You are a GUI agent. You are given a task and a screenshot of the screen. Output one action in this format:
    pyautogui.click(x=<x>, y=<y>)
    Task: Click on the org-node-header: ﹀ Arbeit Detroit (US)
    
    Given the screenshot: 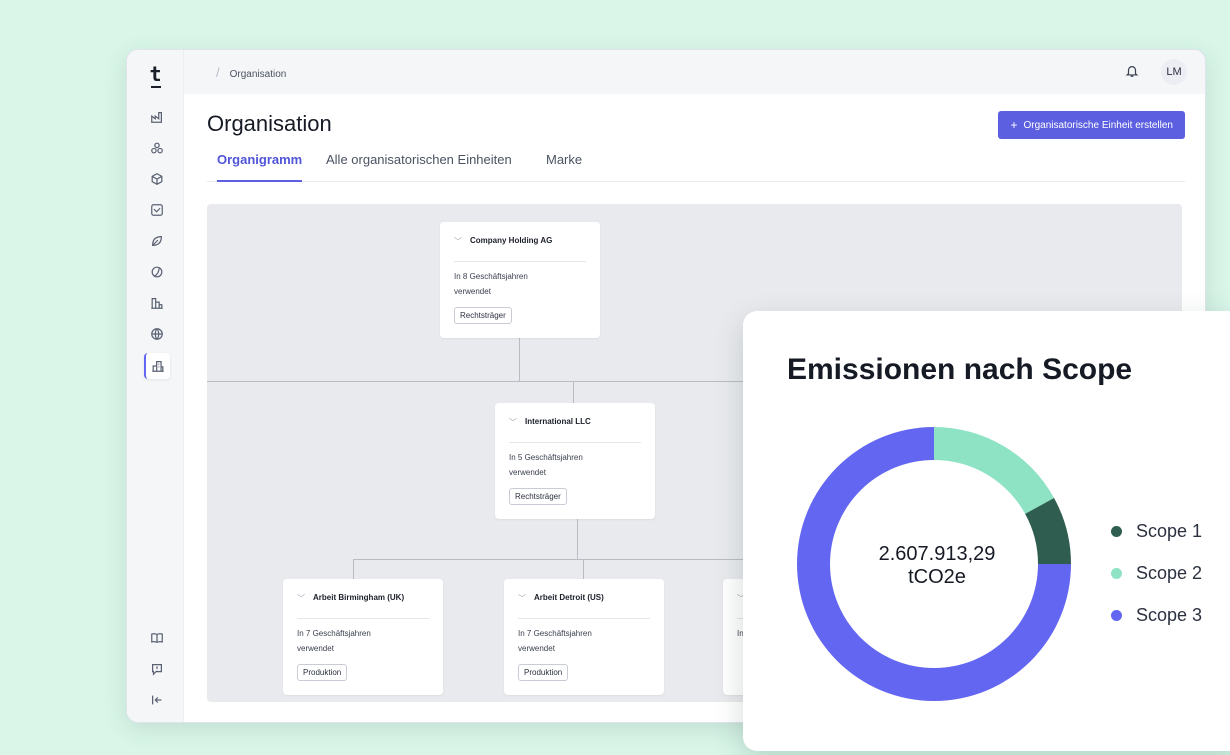 What is the action you would take?
    pyautogui.click(x=584, y=606)
    